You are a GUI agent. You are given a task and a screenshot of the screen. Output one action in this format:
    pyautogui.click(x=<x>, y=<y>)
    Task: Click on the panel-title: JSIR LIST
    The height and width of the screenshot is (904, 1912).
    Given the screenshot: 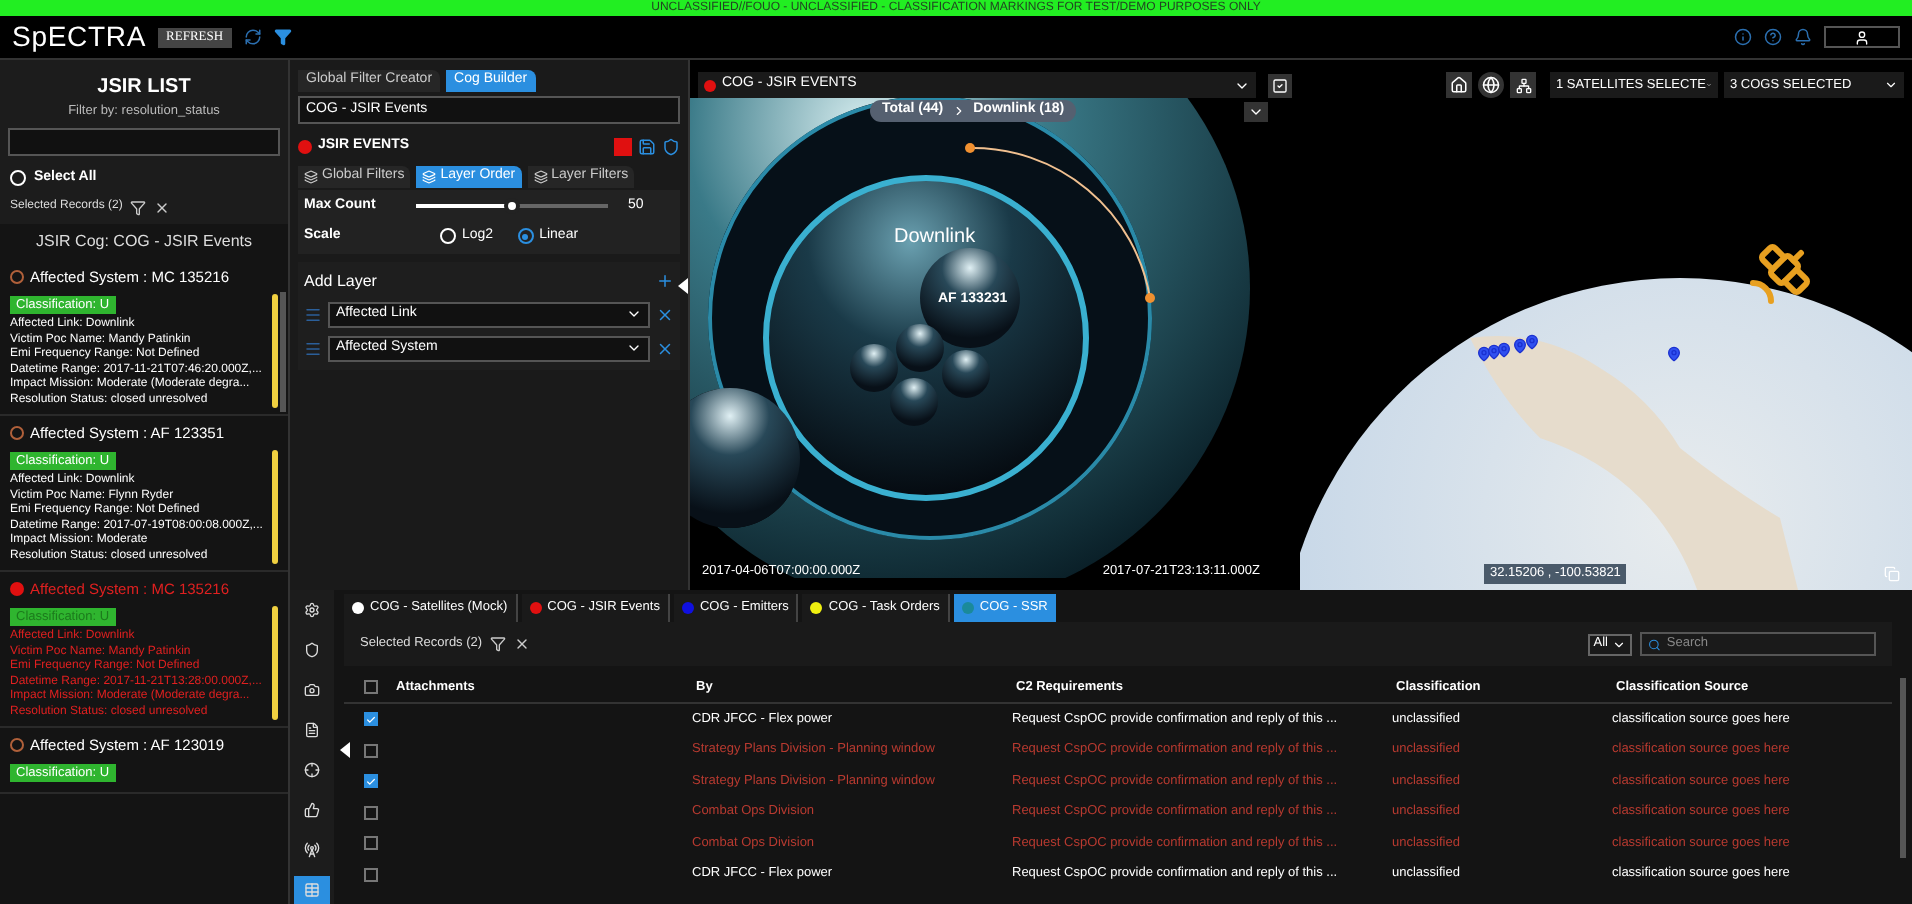 What is the action you would take?
    pyautogui.click(x=144, y=88)
    